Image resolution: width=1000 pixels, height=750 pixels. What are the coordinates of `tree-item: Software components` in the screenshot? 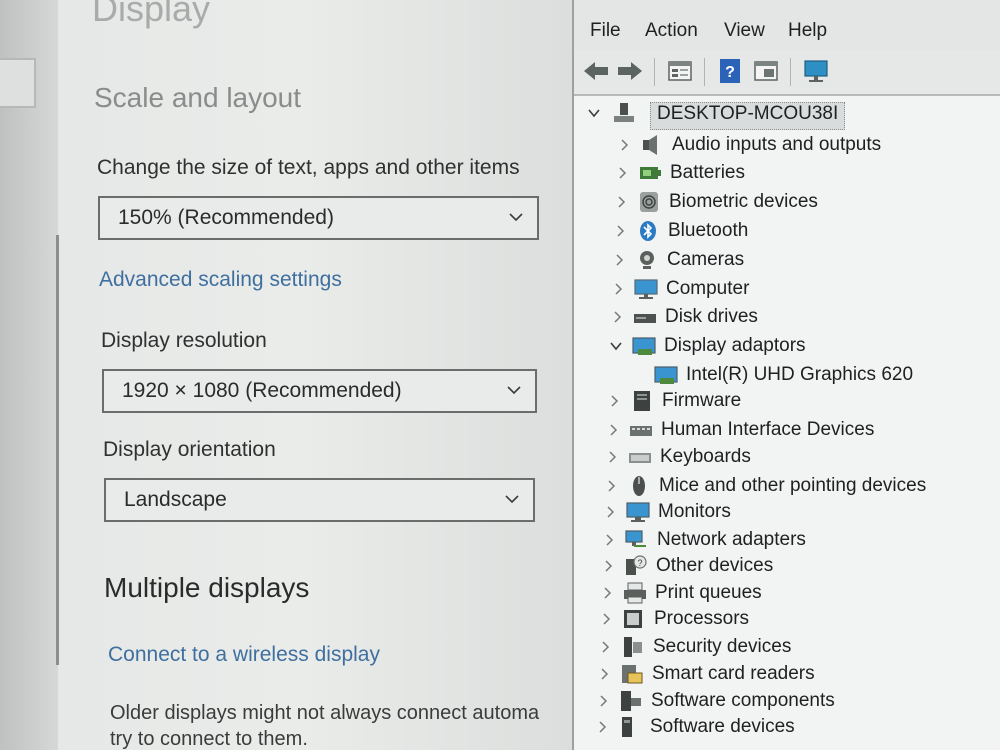 It's located at (787, 702).